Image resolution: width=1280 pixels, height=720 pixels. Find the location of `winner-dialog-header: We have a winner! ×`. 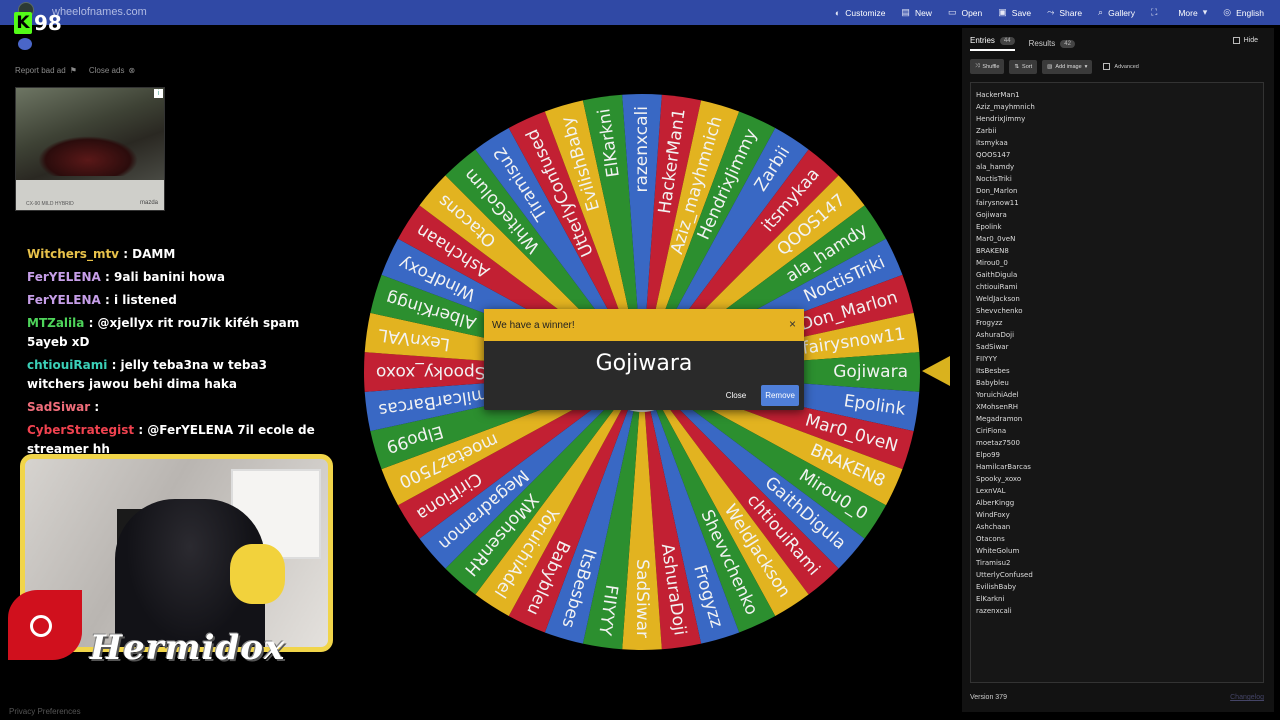

winner-dialog-header: We have a winner! × is located at coordinates (644, 325).